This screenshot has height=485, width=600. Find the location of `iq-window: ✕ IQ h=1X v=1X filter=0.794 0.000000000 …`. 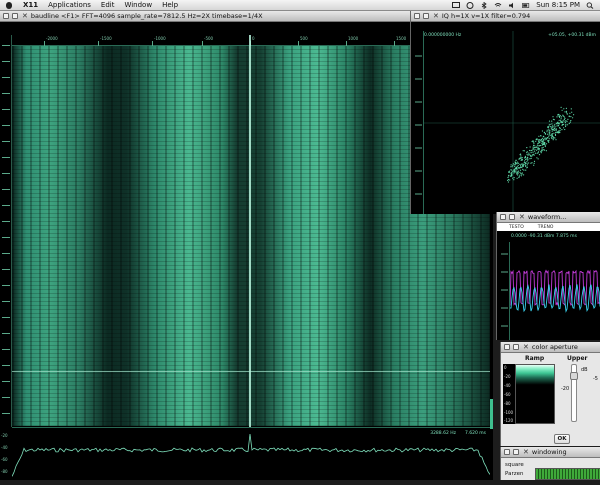

iq-window: ✕ IQ h=1X v=1X filter=0.794 0.000000000 … is located at coordinates (505, 112).